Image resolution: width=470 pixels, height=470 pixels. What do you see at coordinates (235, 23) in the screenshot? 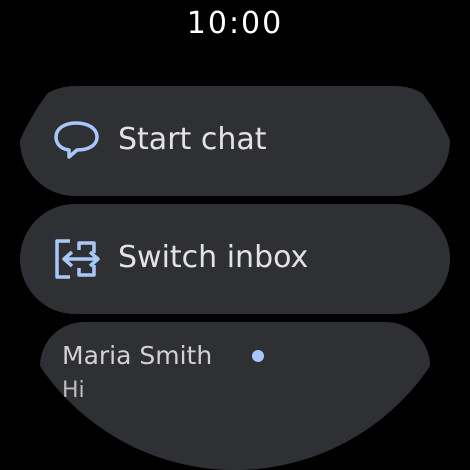
I see `clock-time: 10:00` at bounding box center [235, 23].